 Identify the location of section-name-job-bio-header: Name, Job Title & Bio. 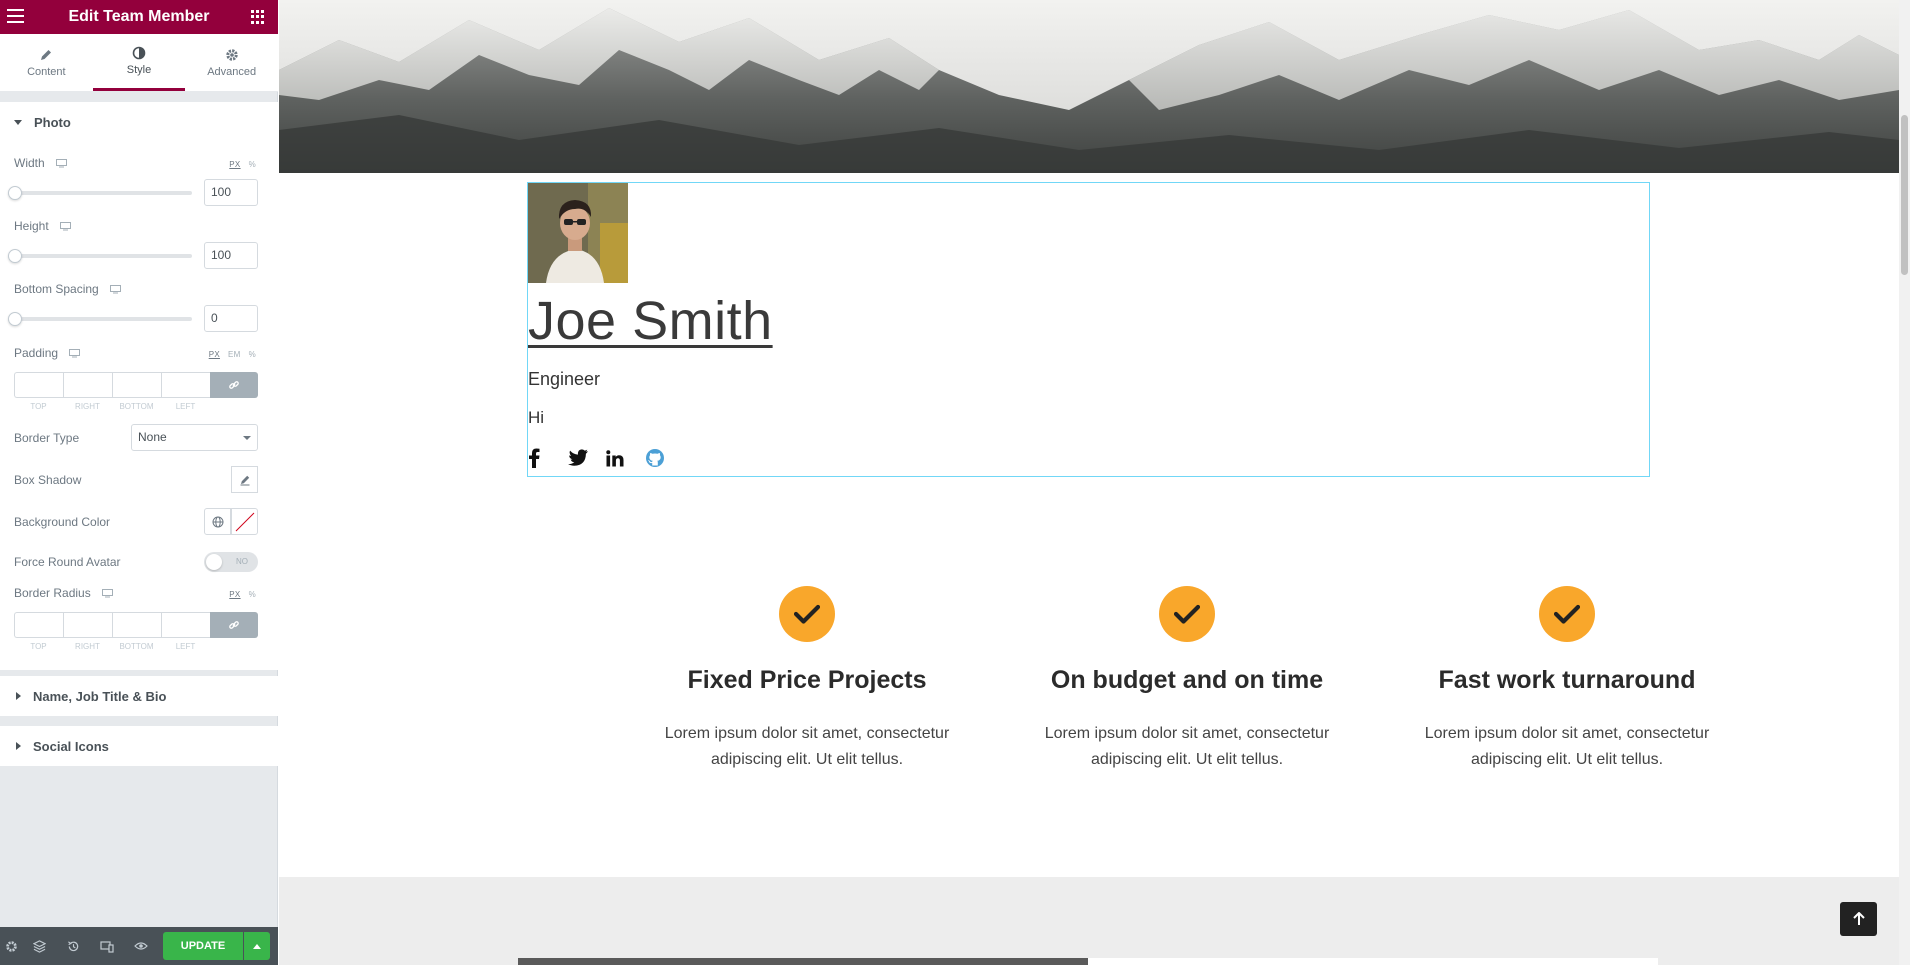
(139, 696).